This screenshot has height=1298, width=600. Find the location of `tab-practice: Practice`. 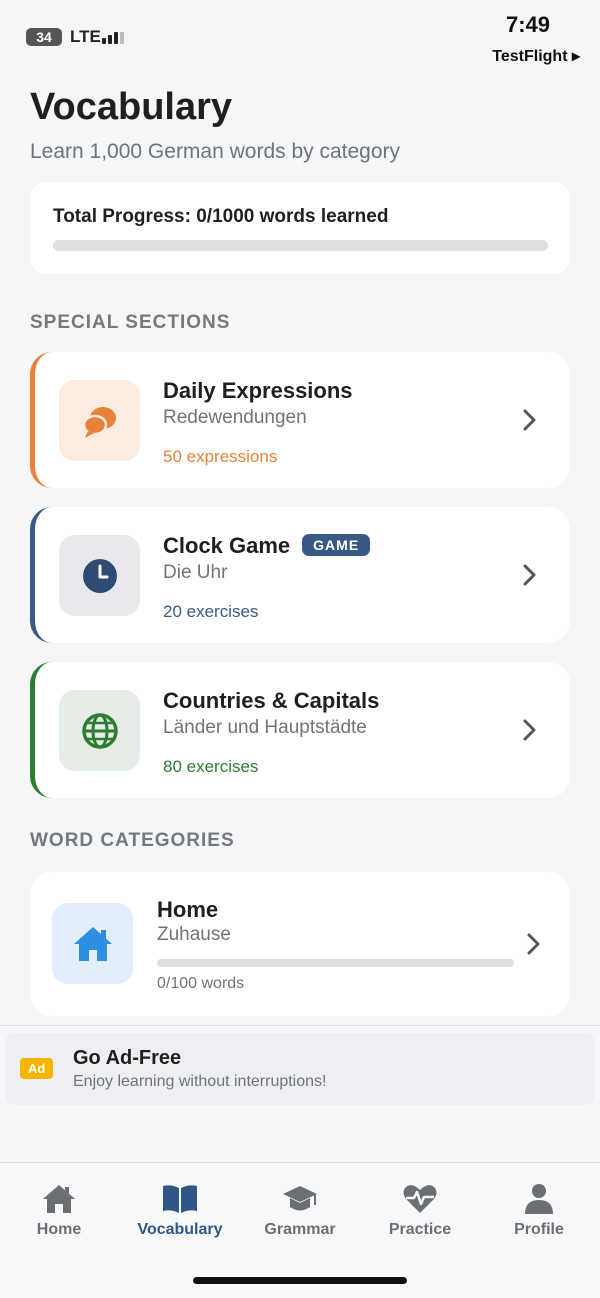

tab-practice: Practice is located at coordinates (420, 1211).